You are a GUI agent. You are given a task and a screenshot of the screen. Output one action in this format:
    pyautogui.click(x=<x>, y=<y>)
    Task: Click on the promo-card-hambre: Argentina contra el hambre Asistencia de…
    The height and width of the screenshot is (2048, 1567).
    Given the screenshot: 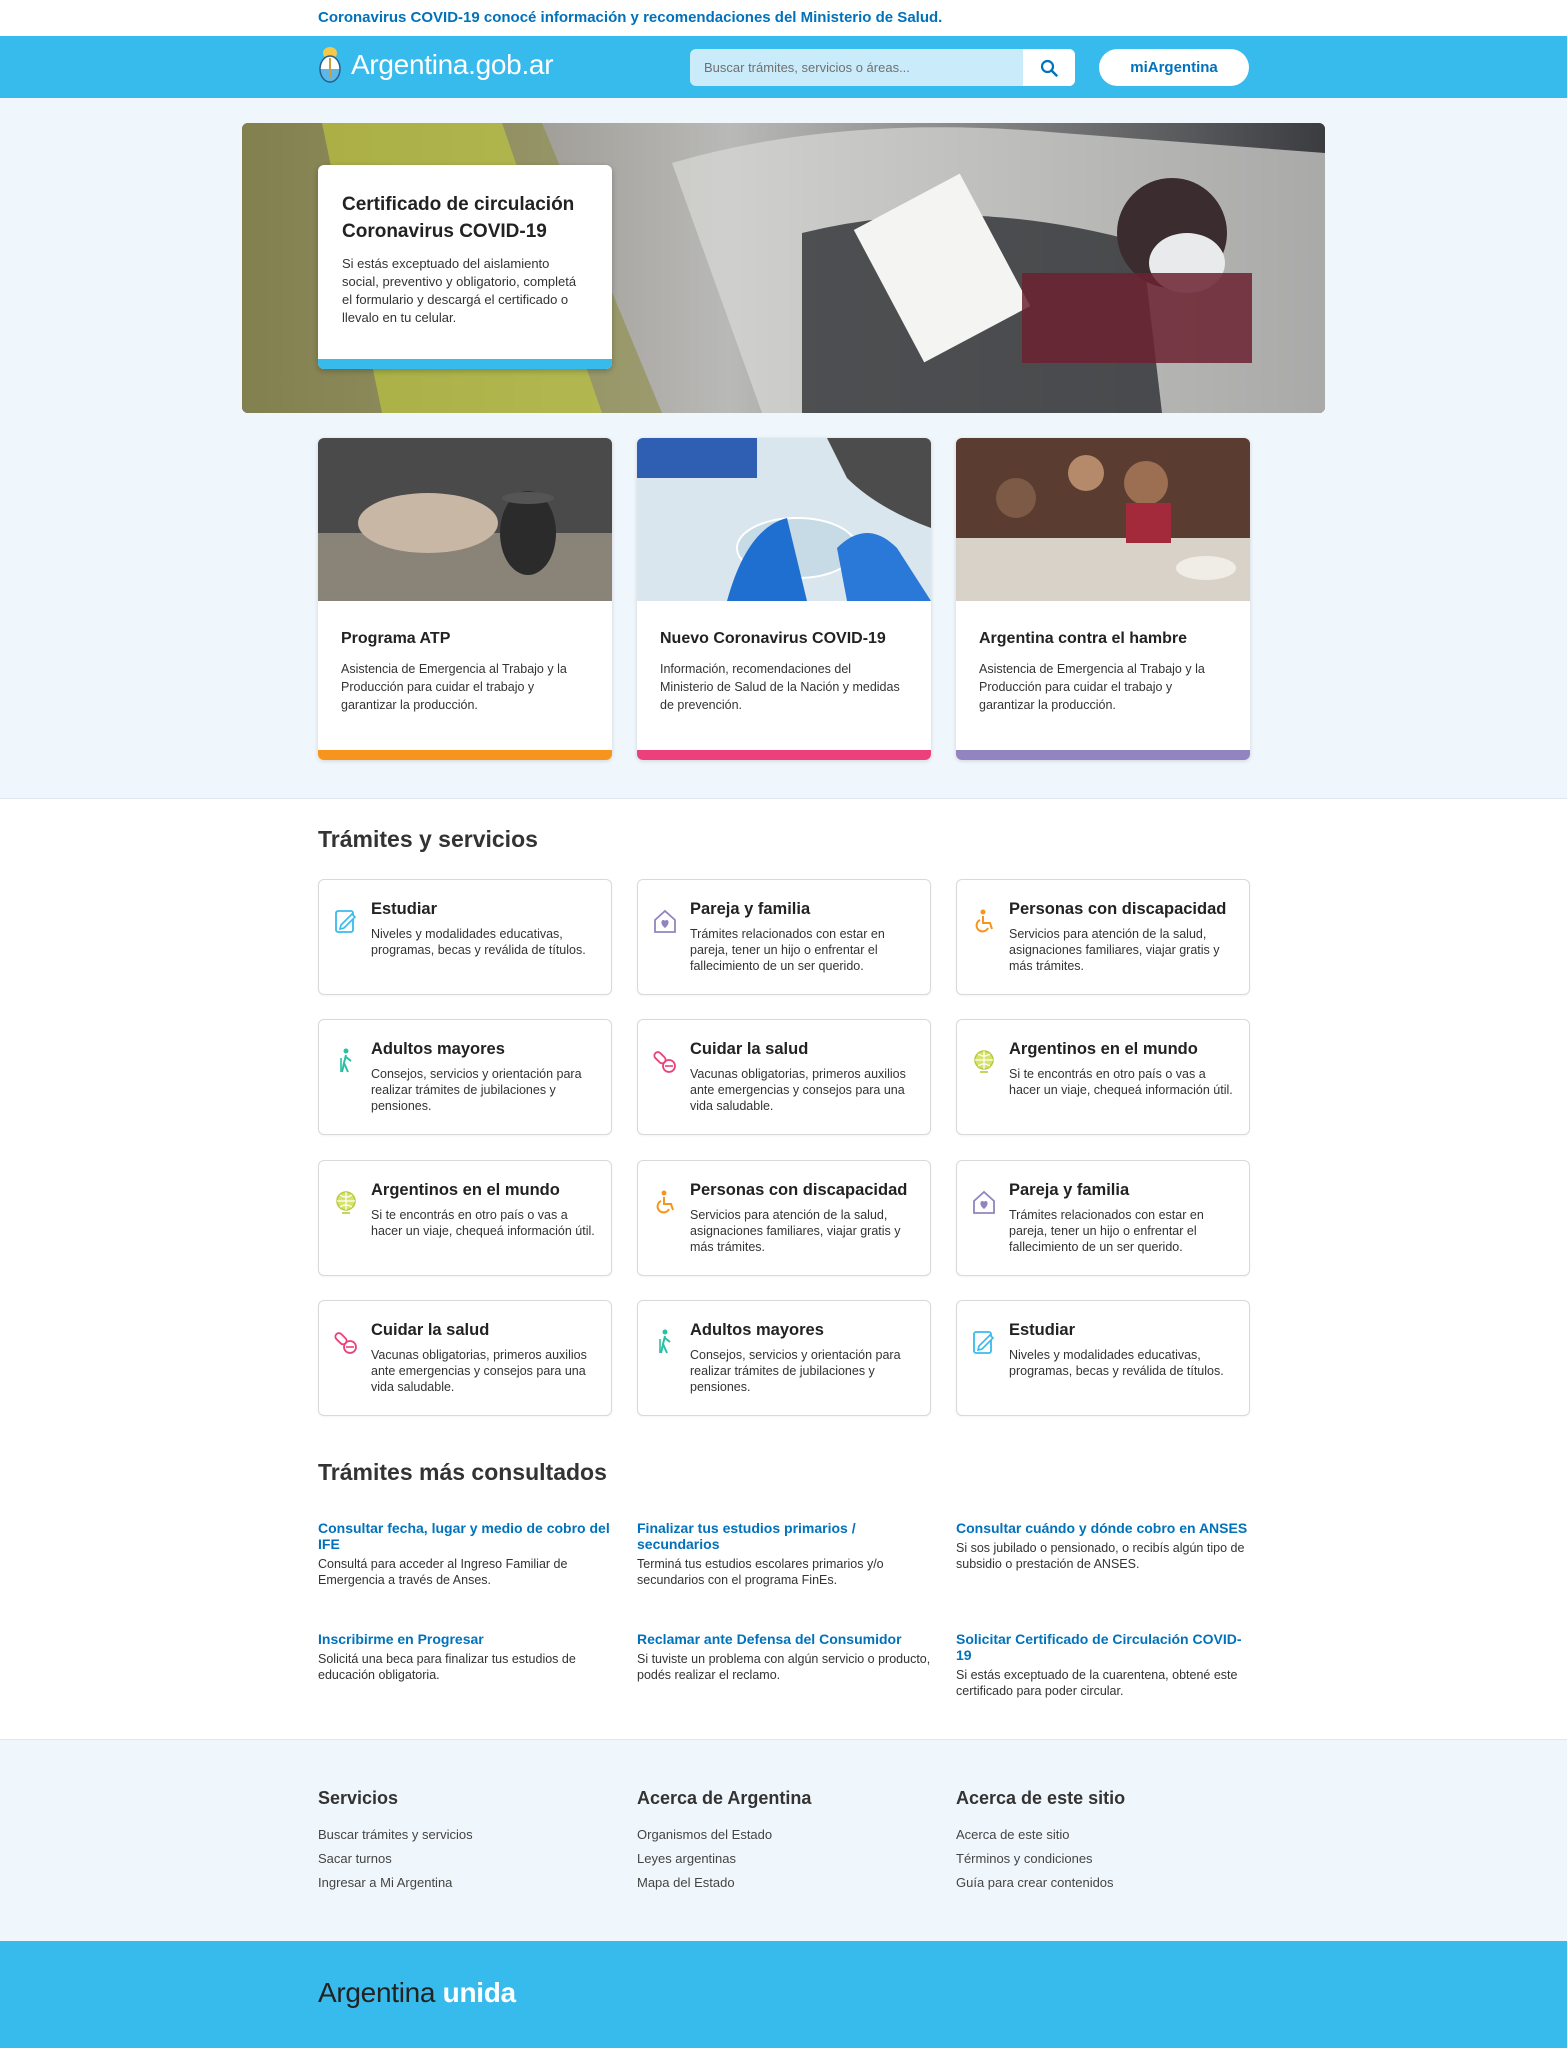 What is the action you would take?
    pyautogui.click(x=1103, y=599)
    